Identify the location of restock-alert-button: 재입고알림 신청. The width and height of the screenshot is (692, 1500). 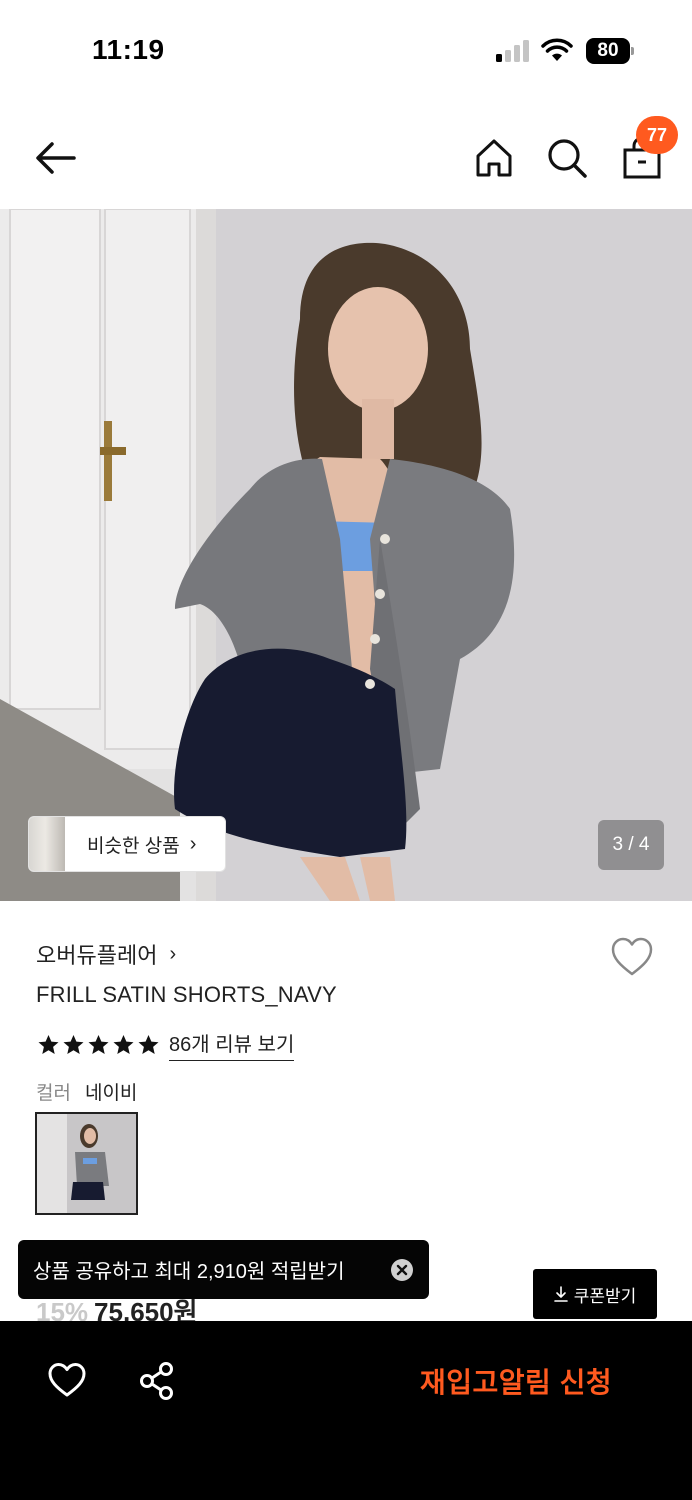
(516, 1381).